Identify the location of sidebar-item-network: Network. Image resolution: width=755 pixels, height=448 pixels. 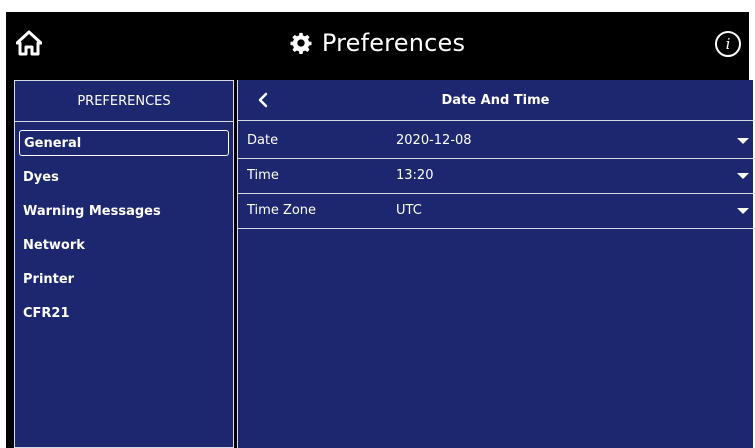
(124, 245).